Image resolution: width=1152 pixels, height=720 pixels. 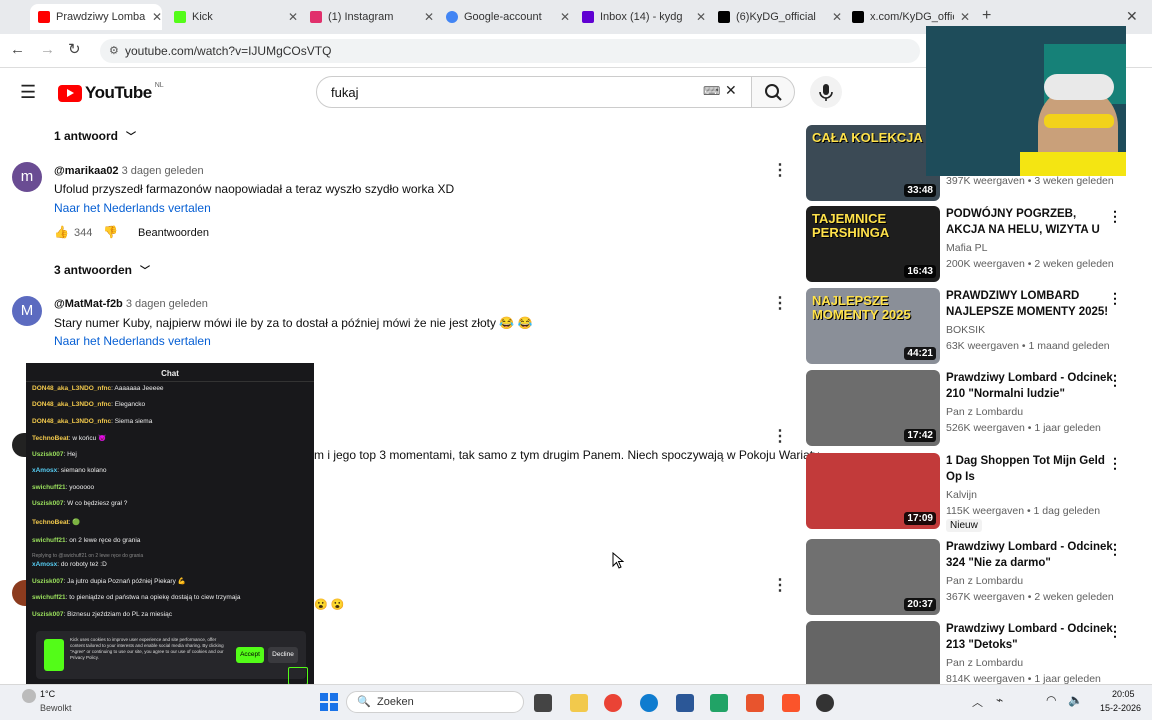 What do you see at coordinates (1132, 16) in the screenshot?
I see `window-close-icon: ✕` at bounding box center [1132, 16].